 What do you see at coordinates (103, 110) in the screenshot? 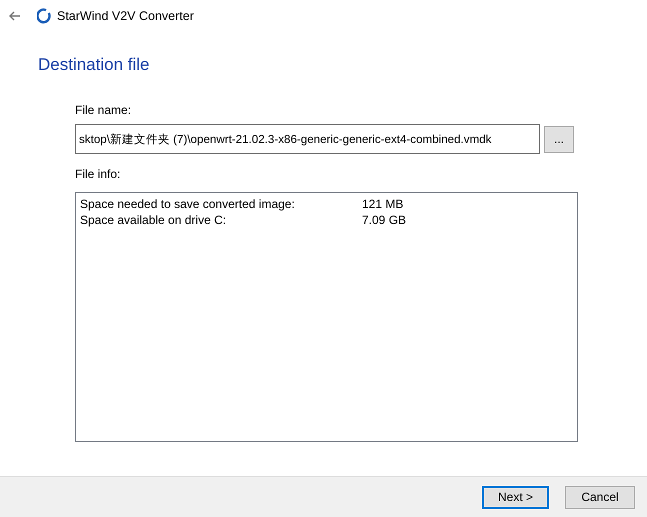
I see `field-label: File name:` at bounding box center [103, 110].